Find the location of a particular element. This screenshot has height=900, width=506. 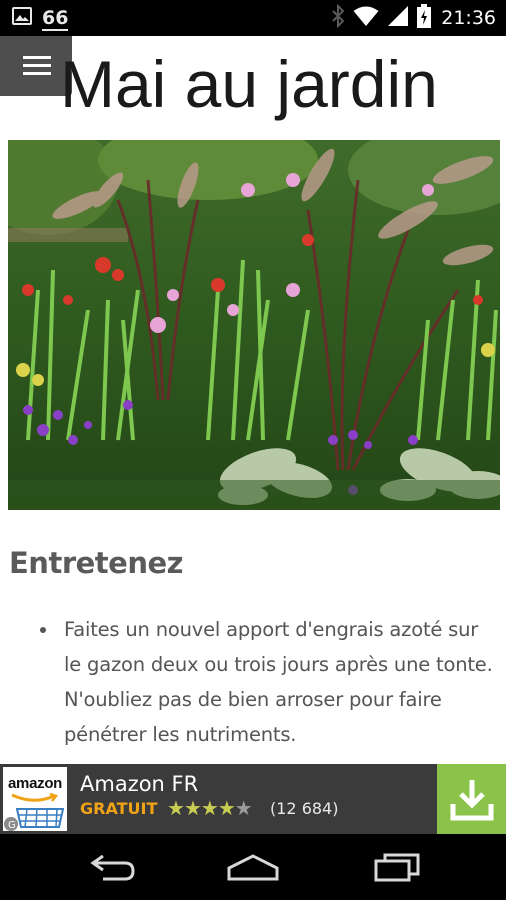

home-button is located at coordinates (253, 867).